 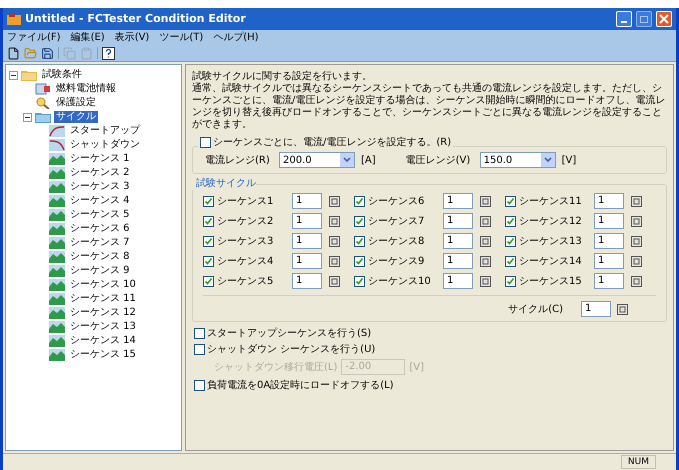 I want to click on checkbox-label: シーケンス2, so click(x=253, y=221).